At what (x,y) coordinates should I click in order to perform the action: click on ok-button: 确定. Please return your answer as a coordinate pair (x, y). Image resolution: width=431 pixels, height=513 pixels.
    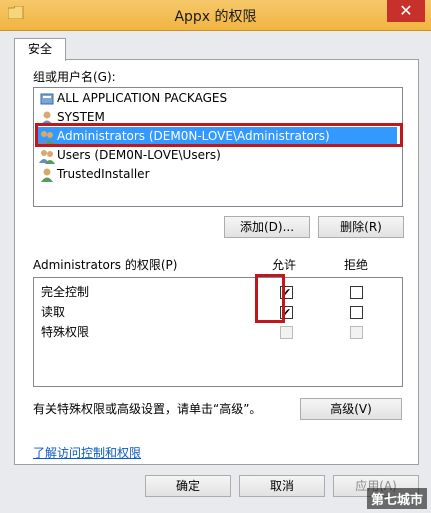
    Looking at the image, I should click on (188, 486).